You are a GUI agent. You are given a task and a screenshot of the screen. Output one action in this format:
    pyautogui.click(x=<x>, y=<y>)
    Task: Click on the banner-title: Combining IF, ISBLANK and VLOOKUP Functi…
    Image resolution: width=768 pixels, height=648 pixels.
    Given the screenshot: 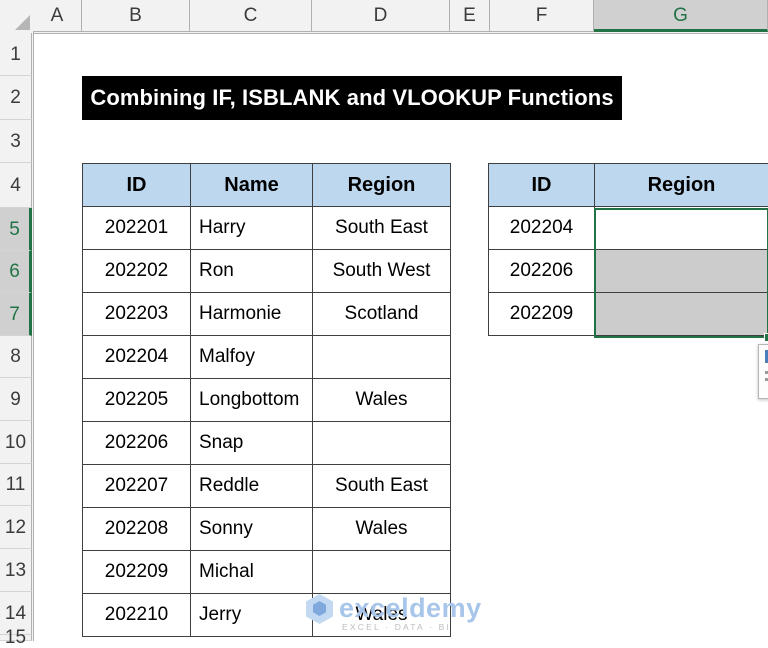 What is the action you would take?
    pyautogui.click(x=351, y=98)
    